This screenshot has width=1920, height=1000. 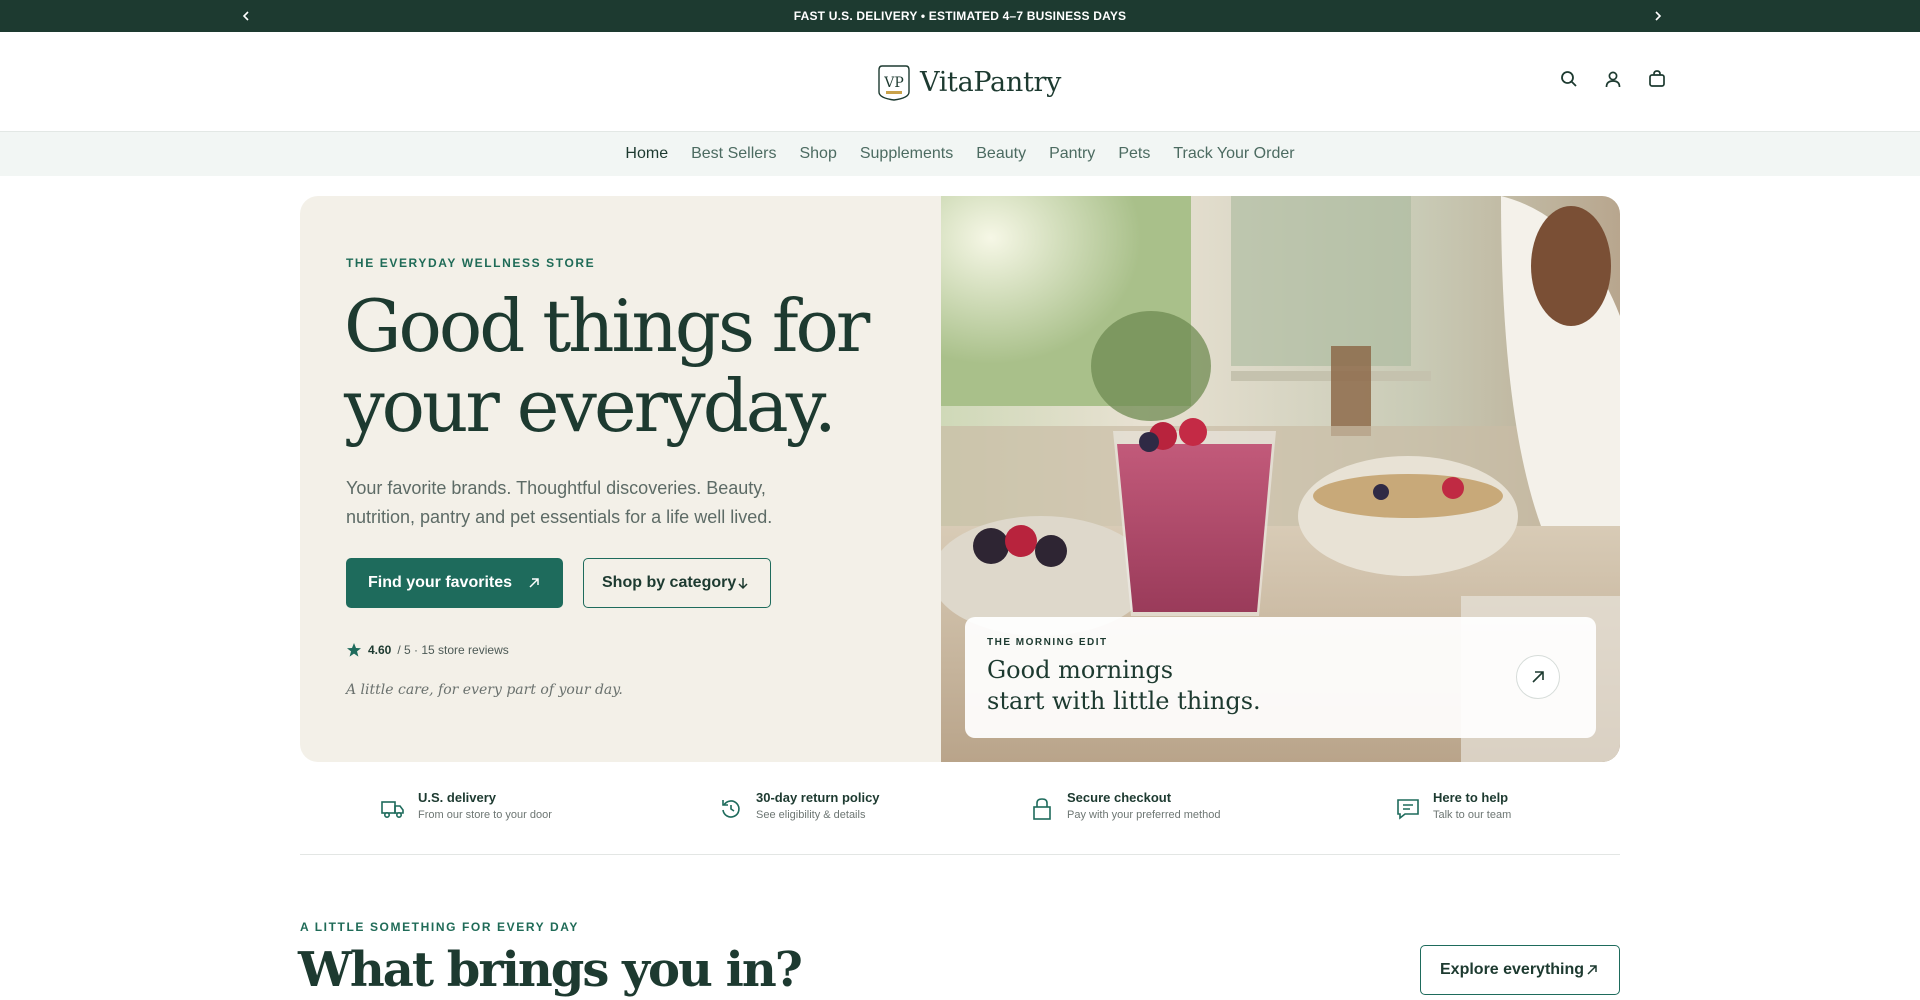 I want to click on site-header: VP VitaPantry, so click(x=960, y=82).